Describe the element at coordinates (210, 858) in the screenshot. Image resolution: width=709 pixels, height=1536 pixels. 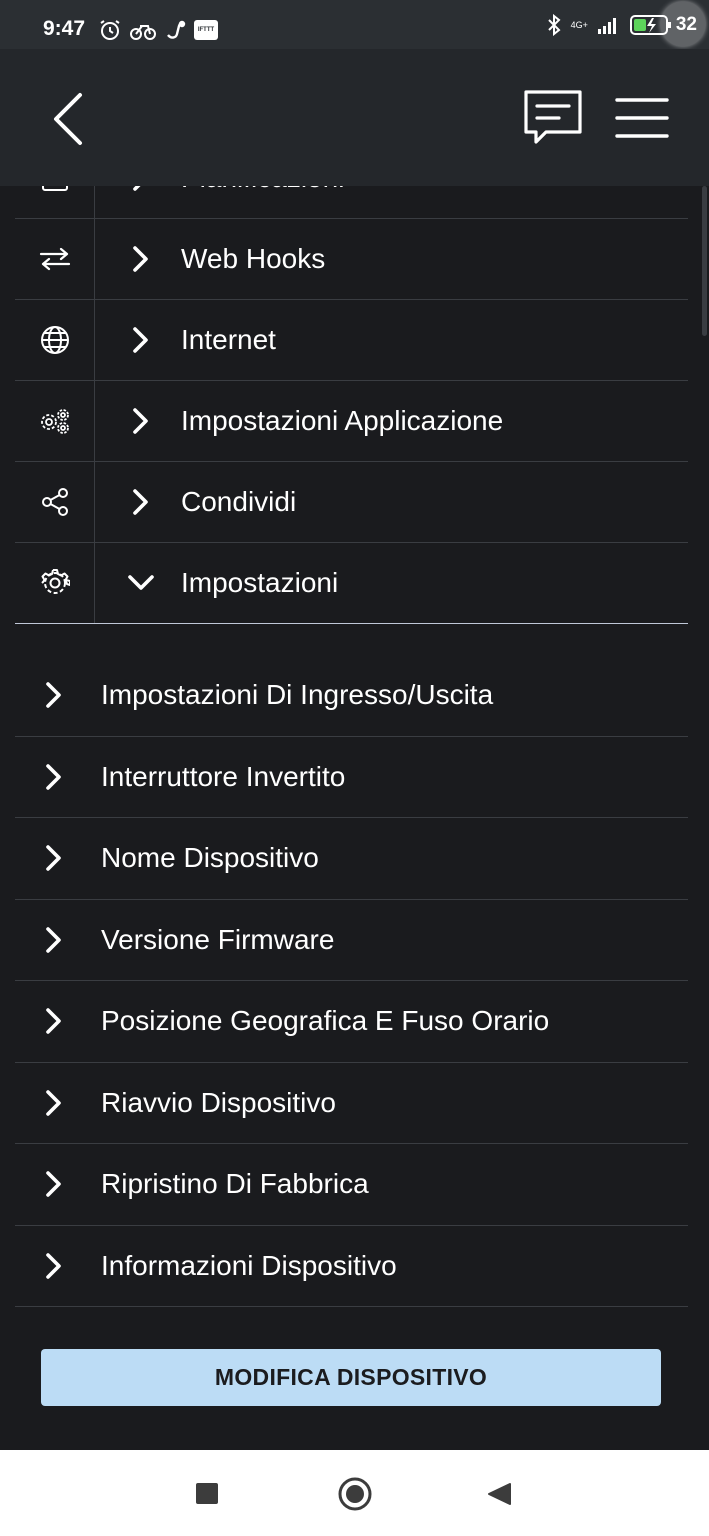
I see `settings-item-label: Nome Dispositivo` at that location.